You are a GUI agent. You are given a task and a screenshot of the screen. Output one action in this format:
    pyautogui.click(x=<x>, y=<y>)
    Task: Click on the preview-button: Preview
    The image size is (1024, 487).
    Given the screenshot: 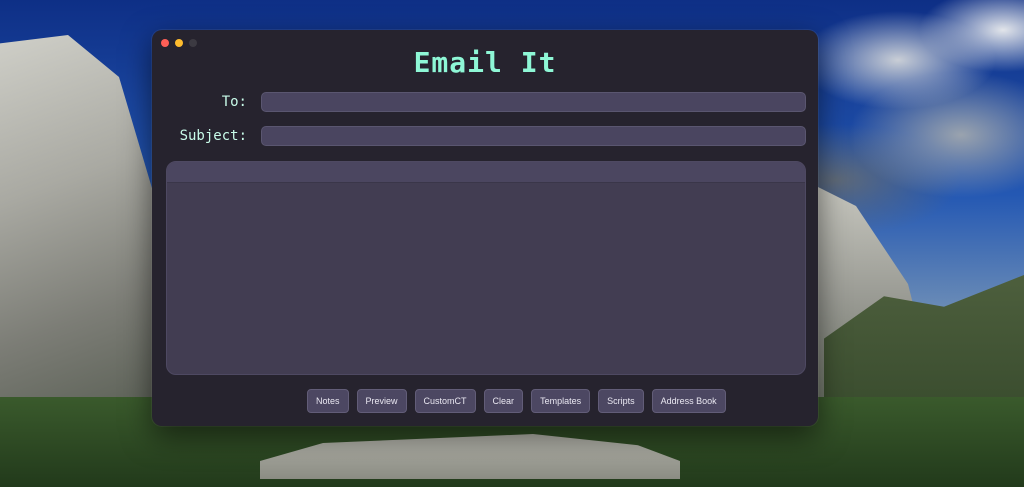 What is the action you would take?
    pyautogui.click(x=381, y=401)
    